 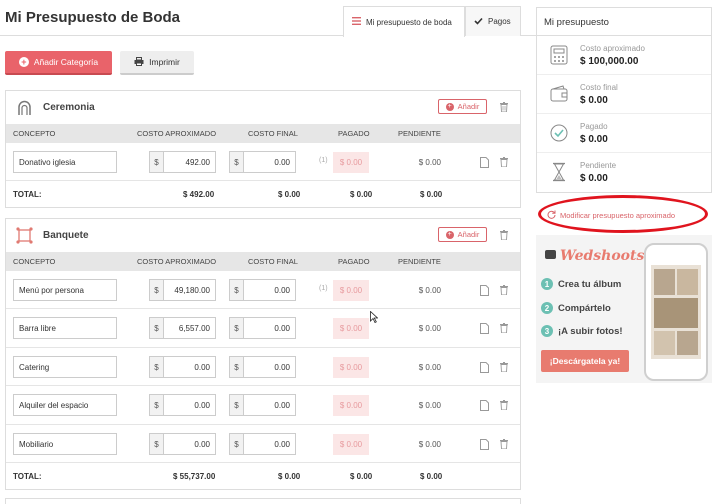 I want to click on calculator-icon, so click(x=559, y=55).